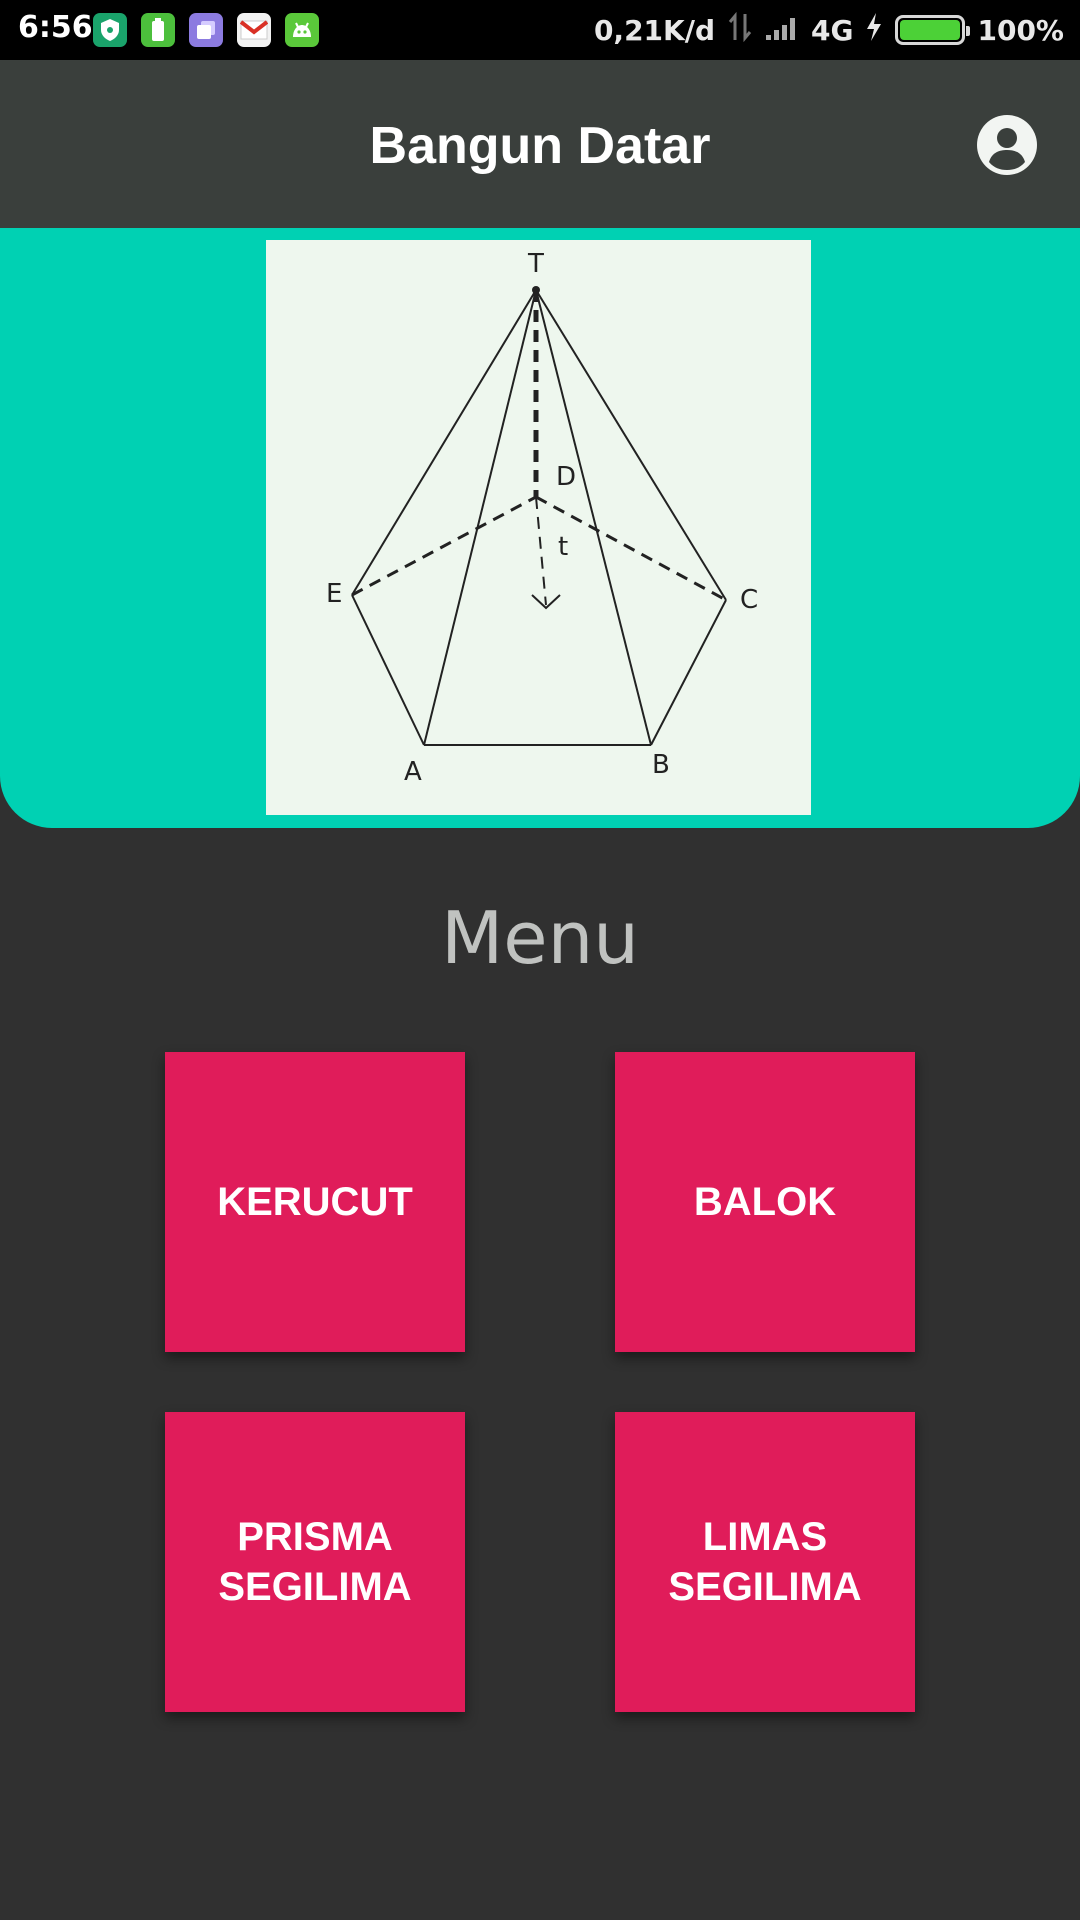  What do you see at coordinates (749, 600) in the screenshot?
I see `label-vertex-c: C` at bounding box center [749, 600].